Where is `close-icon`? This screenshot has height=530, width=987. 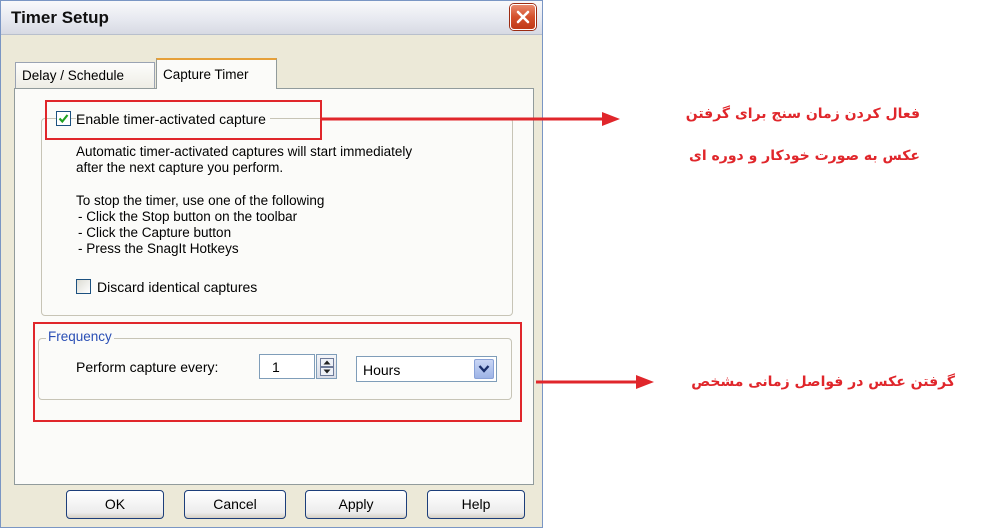
close-icon is located at coordinates (523, 17).